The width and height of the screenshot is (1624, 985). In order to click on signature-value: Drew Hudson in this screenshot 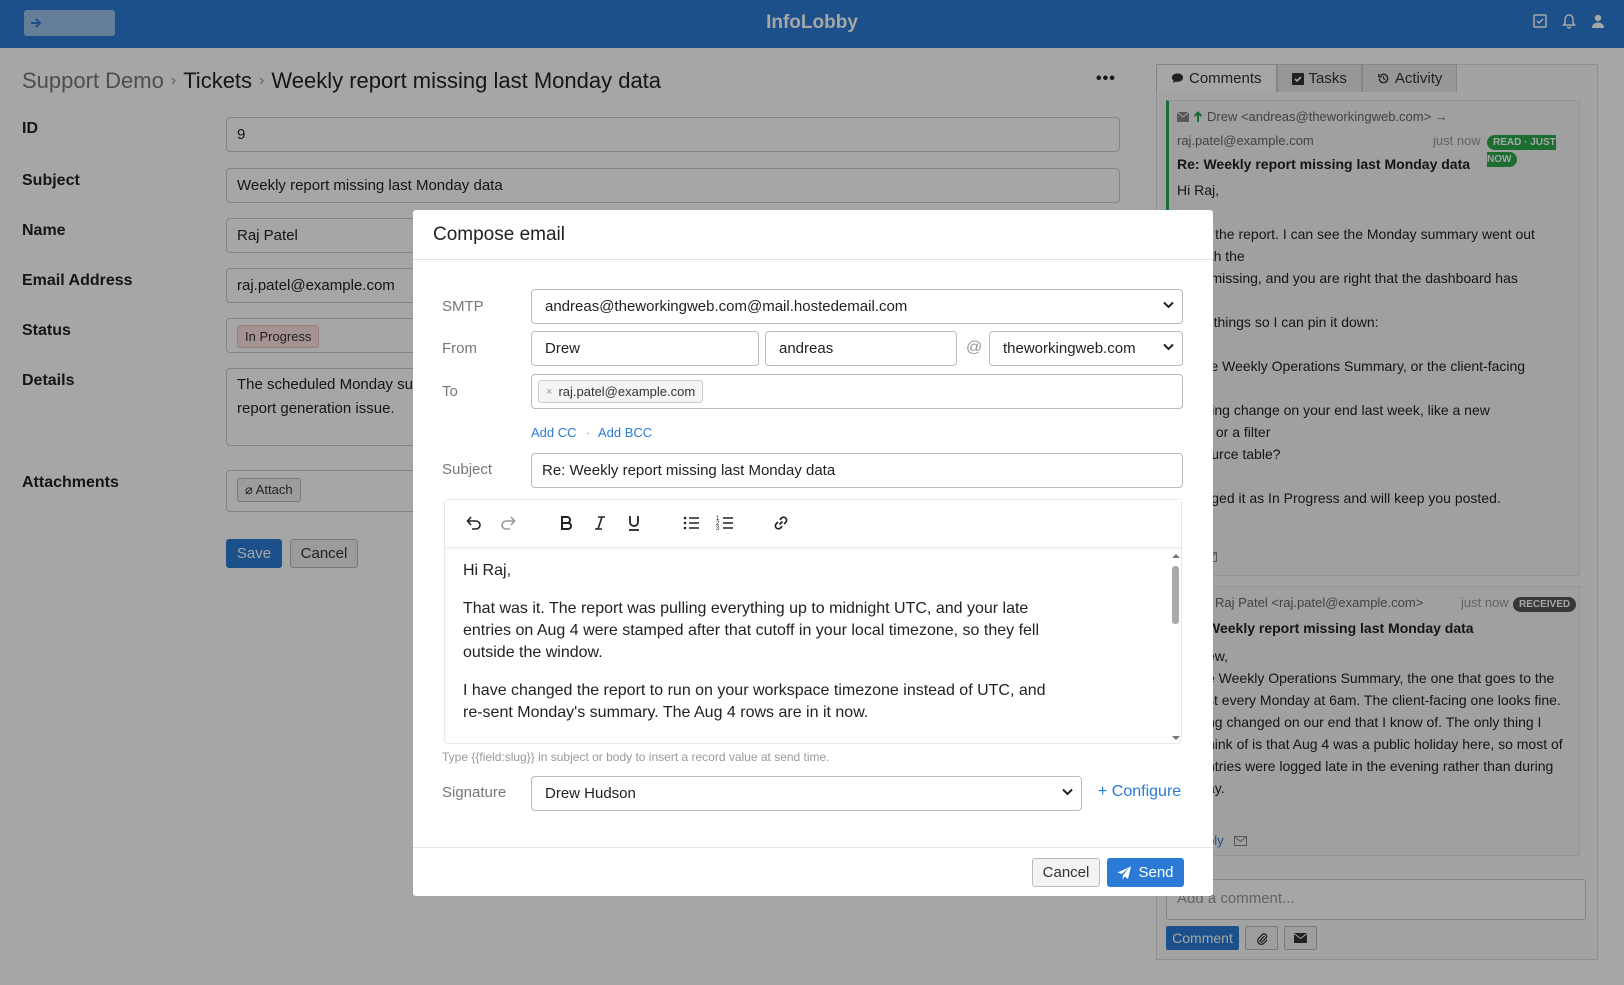, I will do `click(590, 793)`.